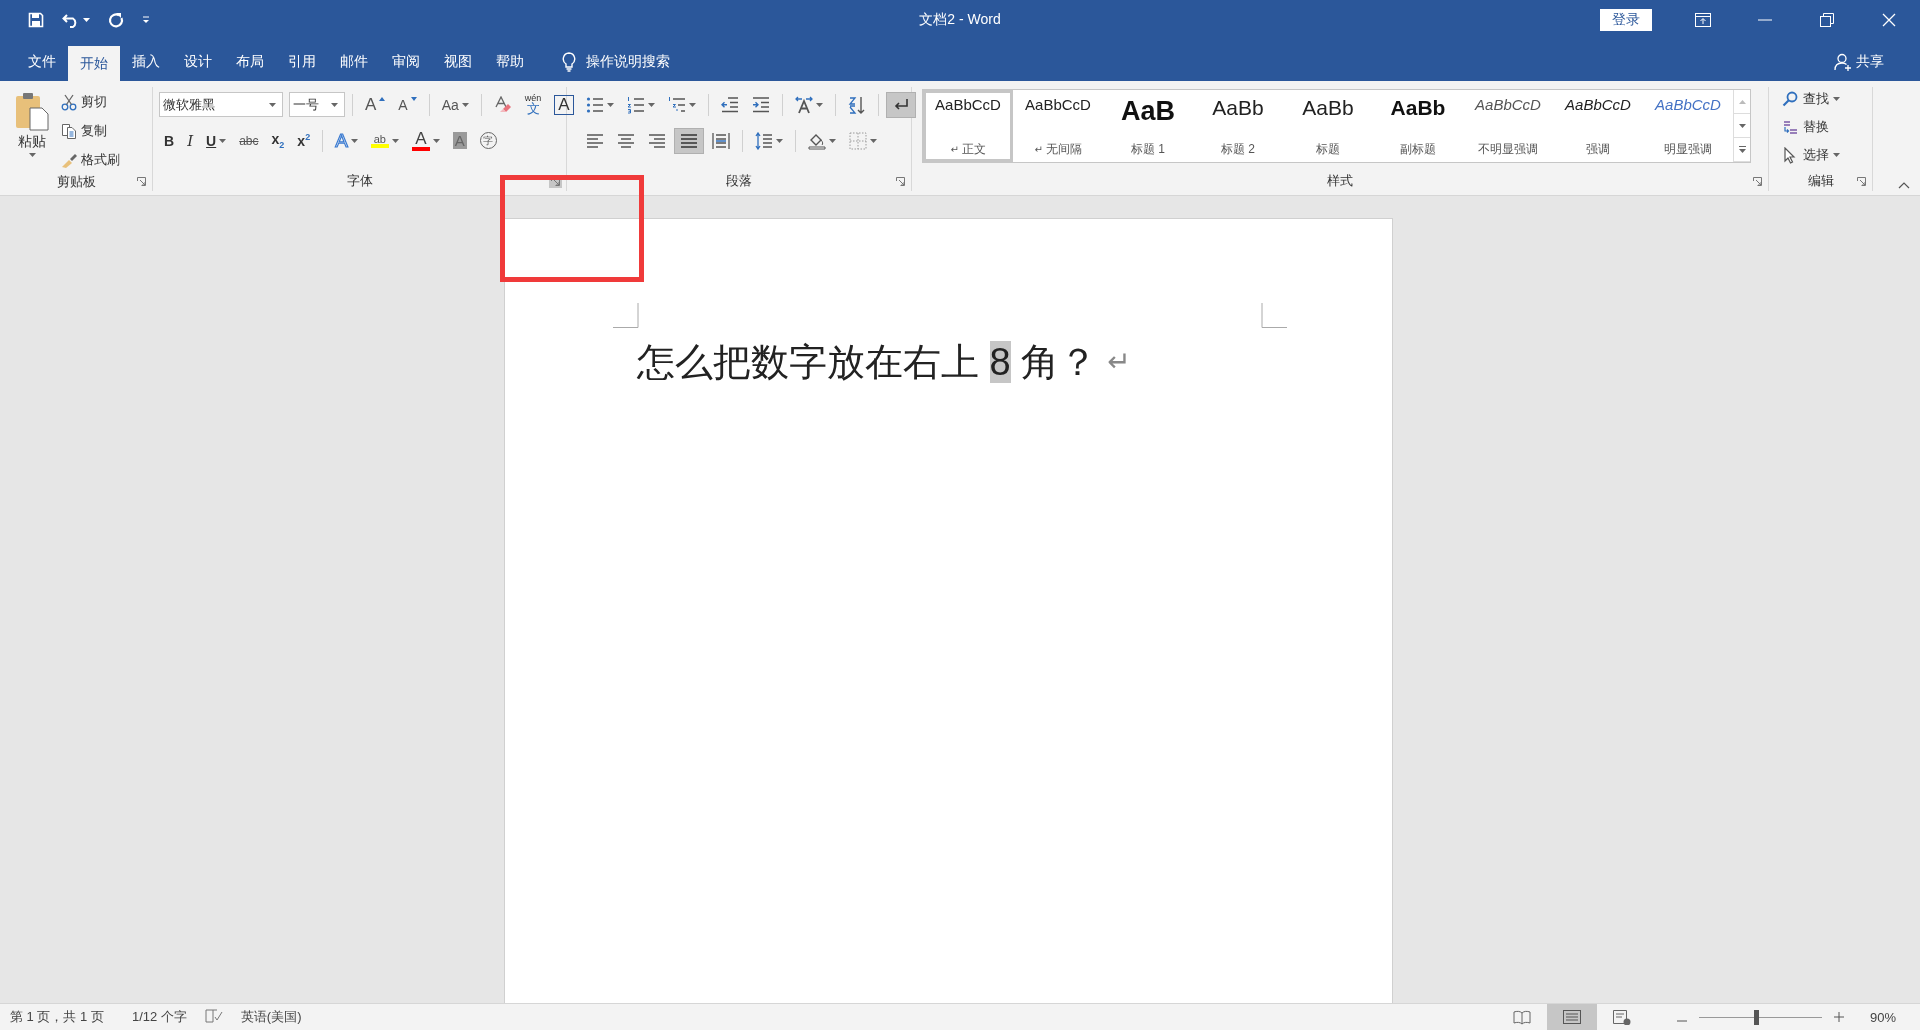 The width and height of the screenshot is (1920, 1030). What do you see at coordinates (159, 1017) in the screenshot?
I see `word-count: 1/12 个字` at bounding box center [159, 1017].